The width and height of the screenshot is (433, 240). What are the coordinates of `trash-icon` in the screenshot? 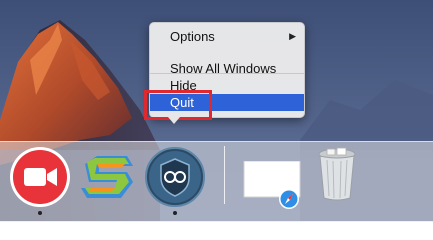 It's located at (337, 176).